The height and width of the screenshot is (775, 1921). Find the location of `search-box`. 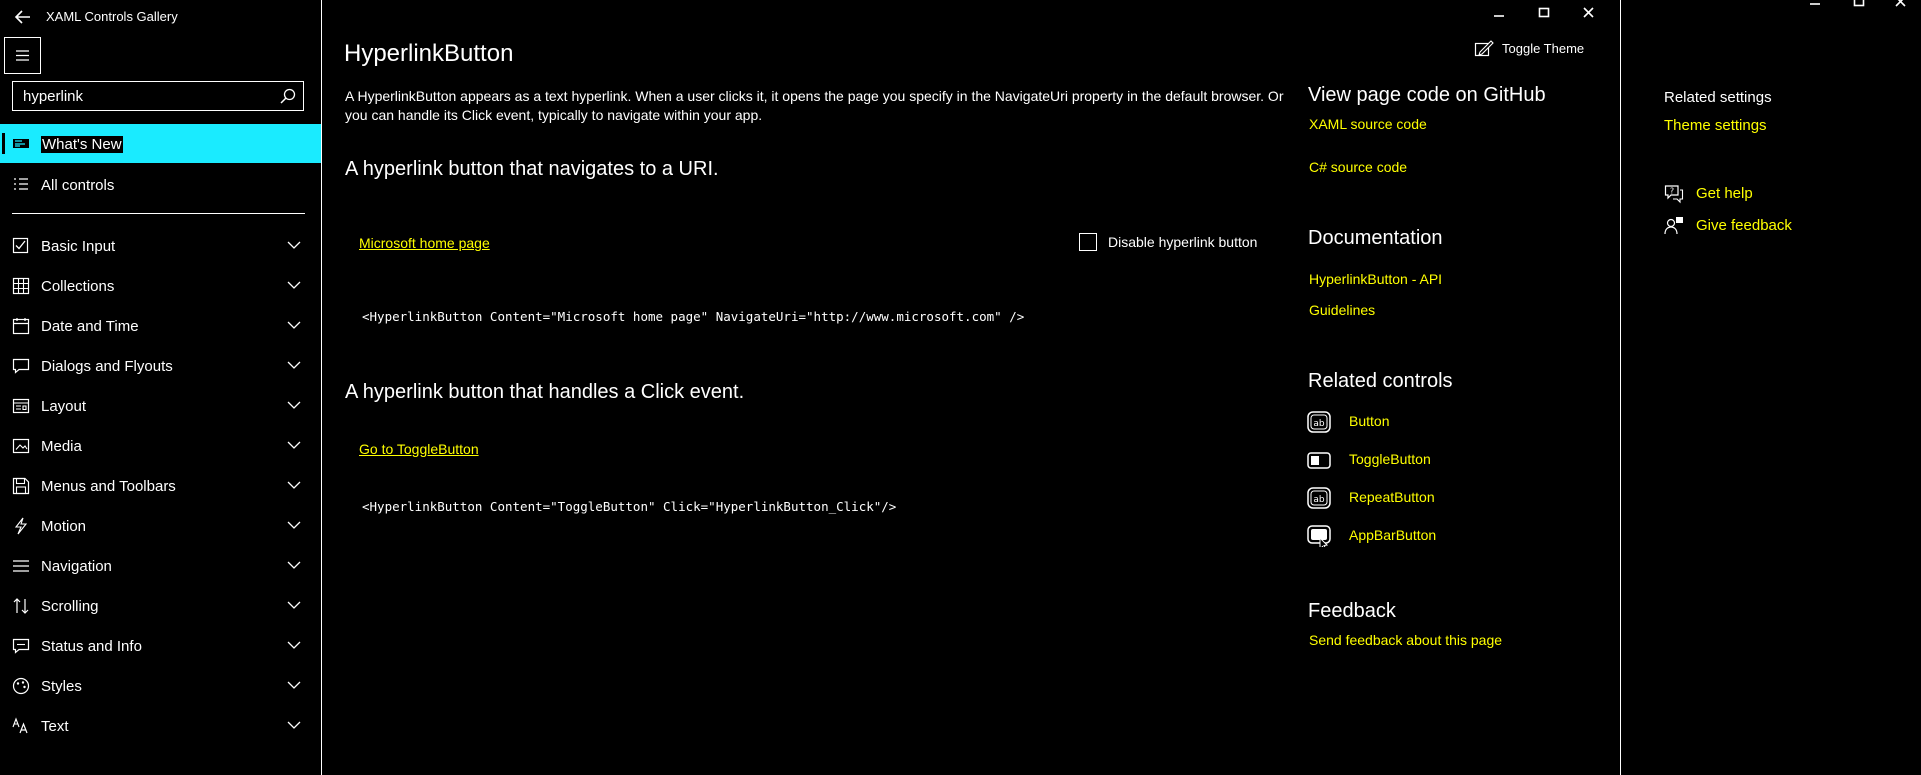

search-box is located at coordinates (158, 96).